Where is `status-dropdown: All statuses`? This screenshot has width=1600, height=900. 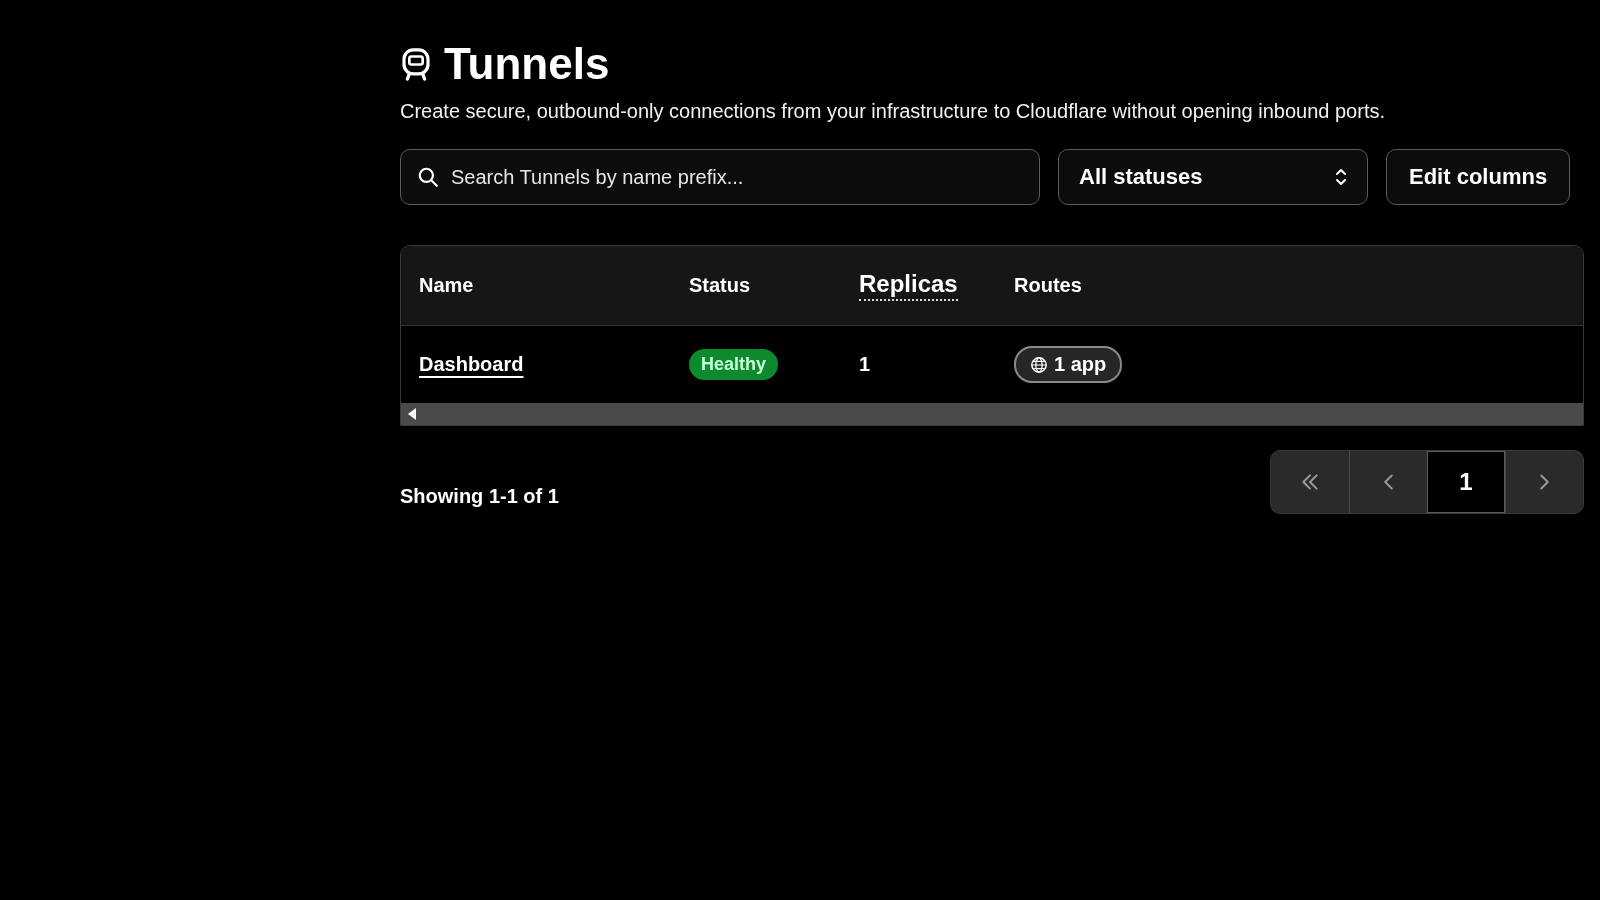
status-dropdown: All statuses is located at coordinates (1213, 177).